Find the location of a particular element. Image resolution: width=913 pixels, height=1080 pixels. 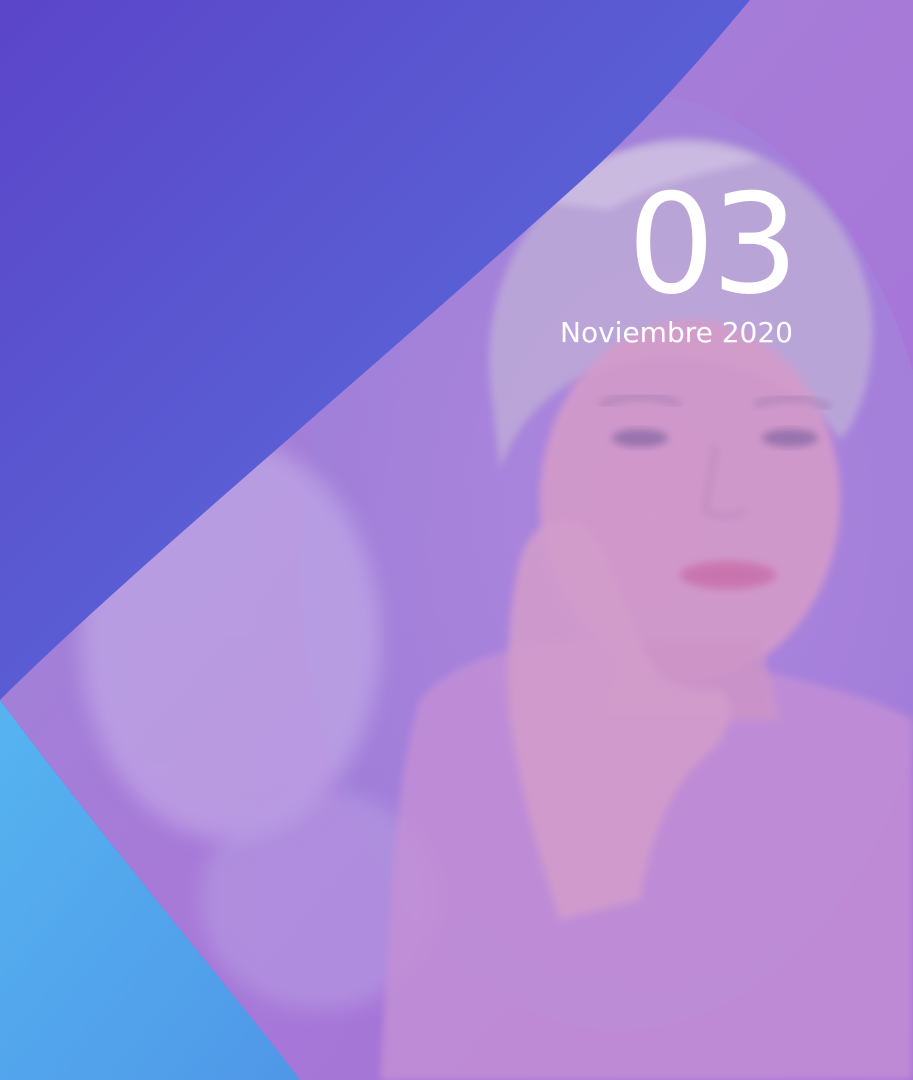

date-day: 03 is located at coordinates (713, 244).